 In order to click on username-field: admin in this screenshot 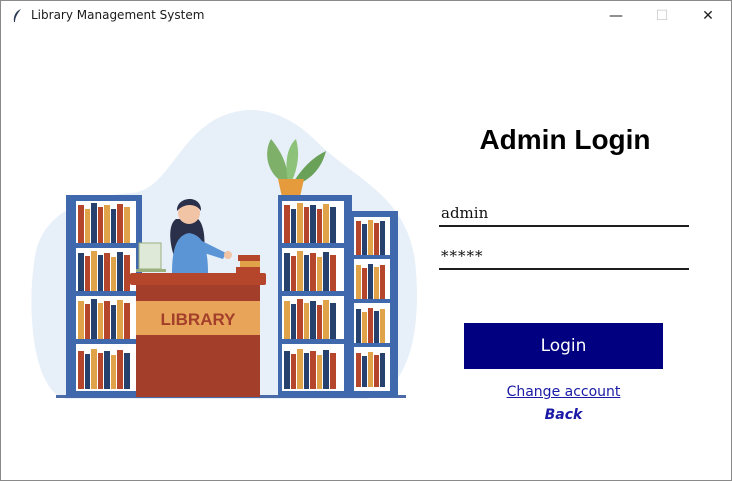, I will do `click(564, 213)`.